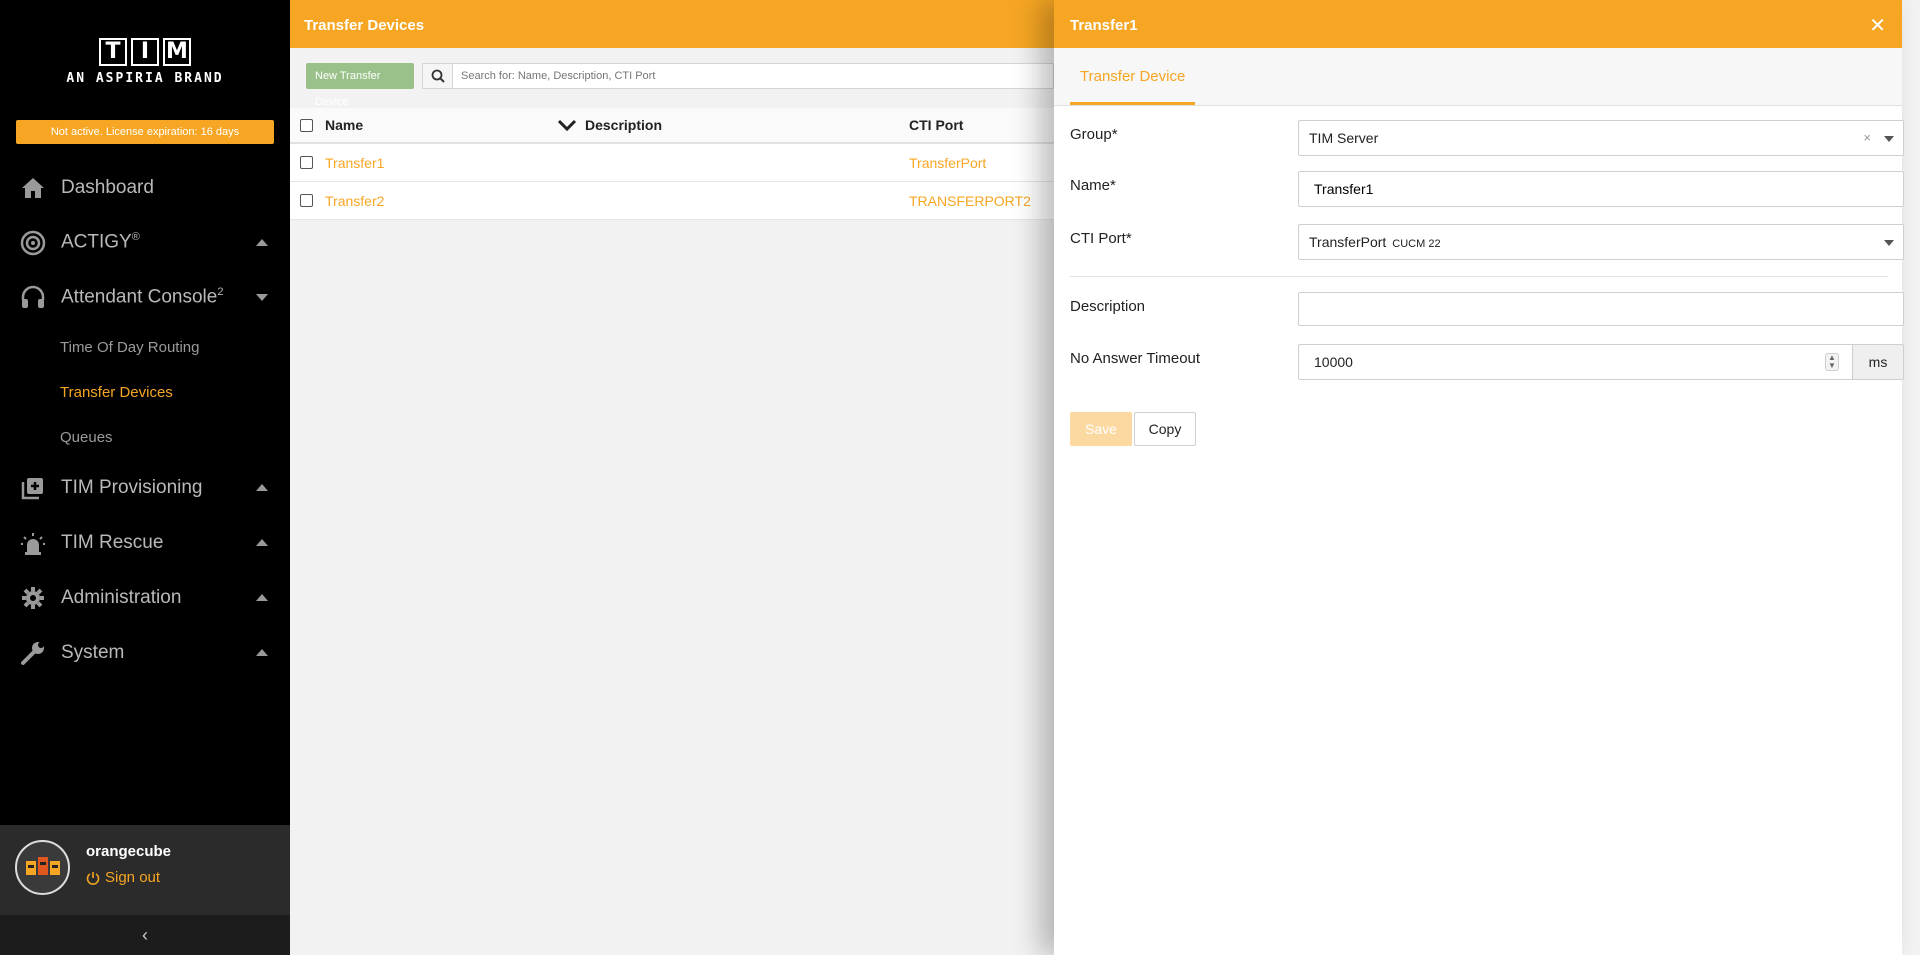 The width and height of the screenshot is (1920, 955). Describe the element at coordinates (747, 125) in the screenshot. I see `column-header-description: Description` at that location.